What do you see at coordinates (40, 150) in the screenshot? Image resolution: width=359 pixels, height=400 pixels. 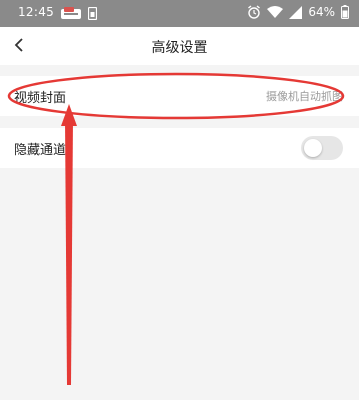 I see `hide-channel-label: 隐藏通道` at bounding box center [40, 150].